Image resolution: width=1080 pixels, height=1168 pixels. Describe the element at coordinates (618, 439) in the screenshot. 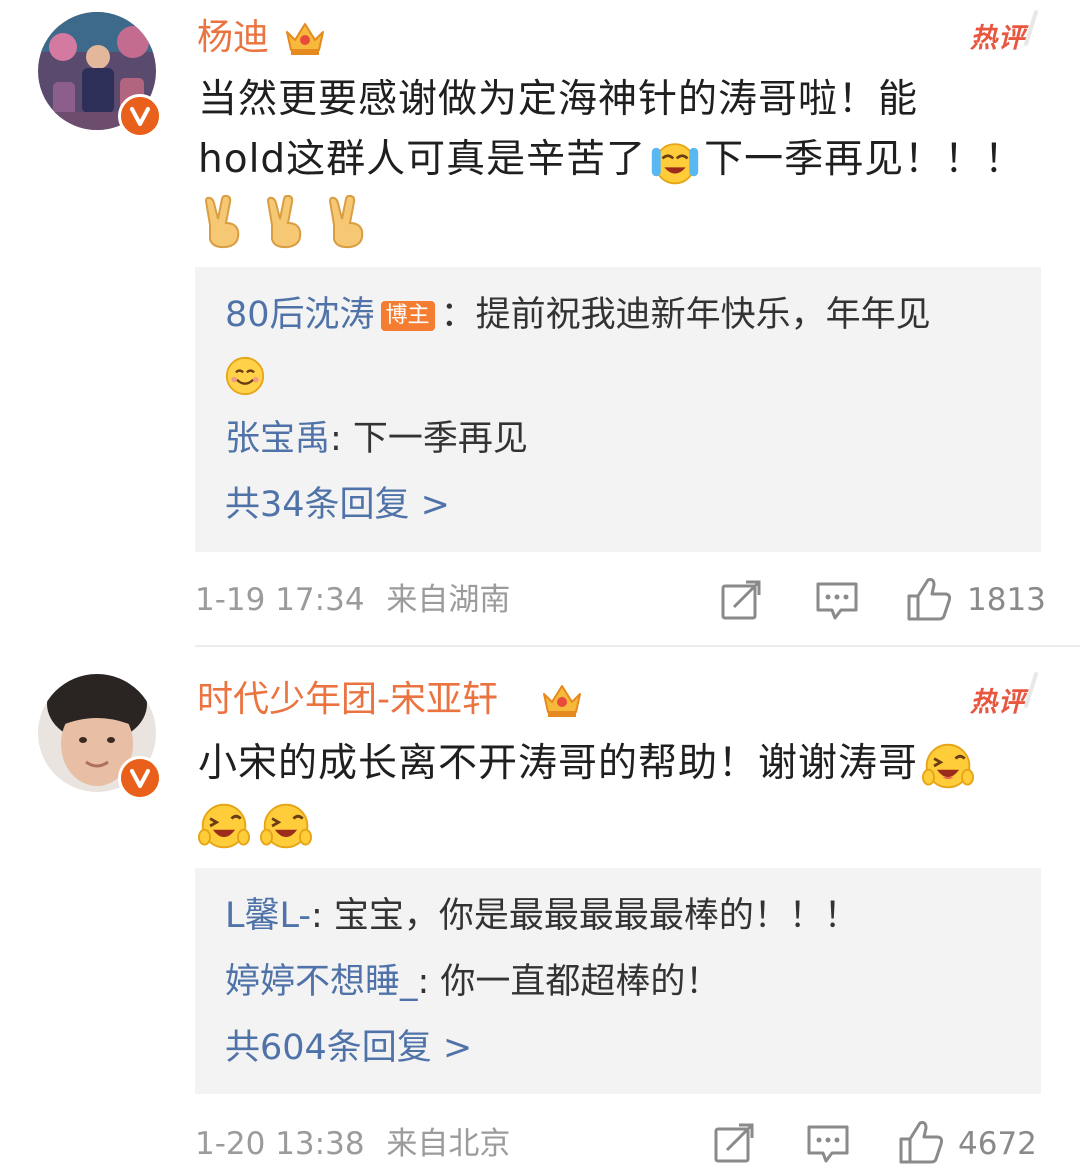

I see `reply-item: 张宝禹: 下一季再见` at that location.